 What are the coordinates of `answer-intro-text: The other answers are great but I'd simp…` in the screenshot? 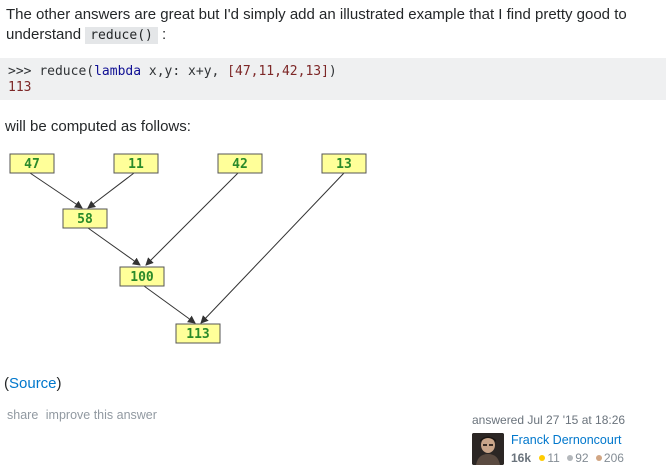 It's located at (331, 25).